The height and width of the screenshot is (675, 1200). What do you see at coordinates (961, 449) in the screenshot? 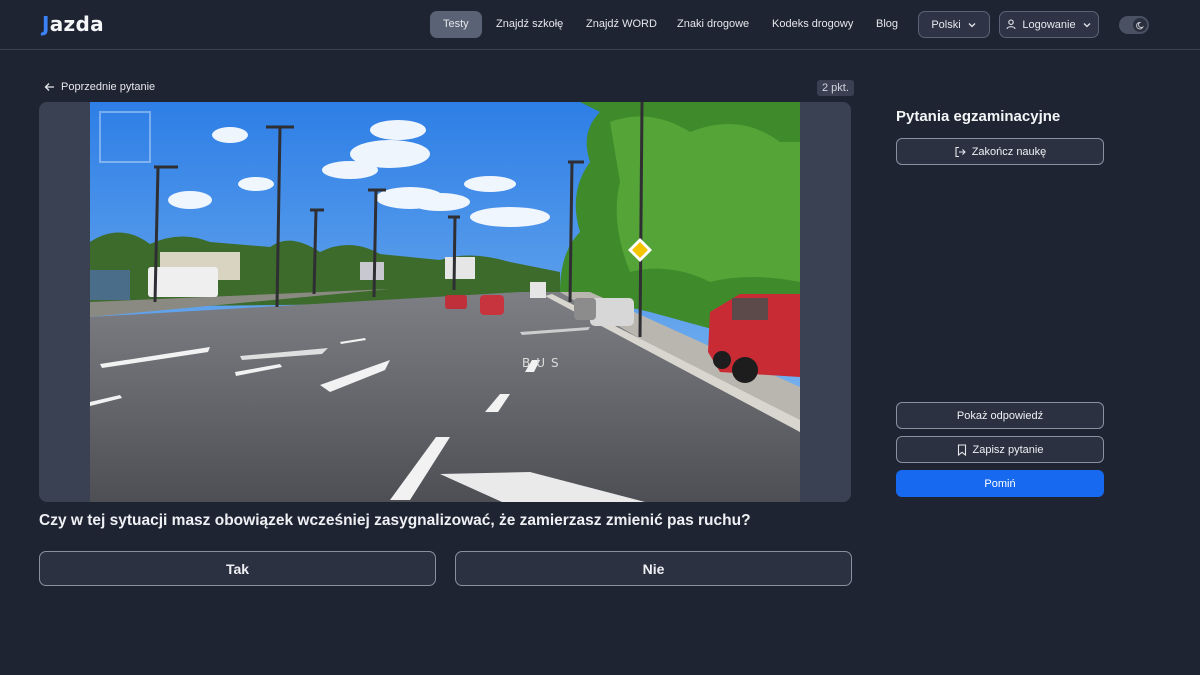
I see `bookmark-icon` at bounding box center [961, 449].